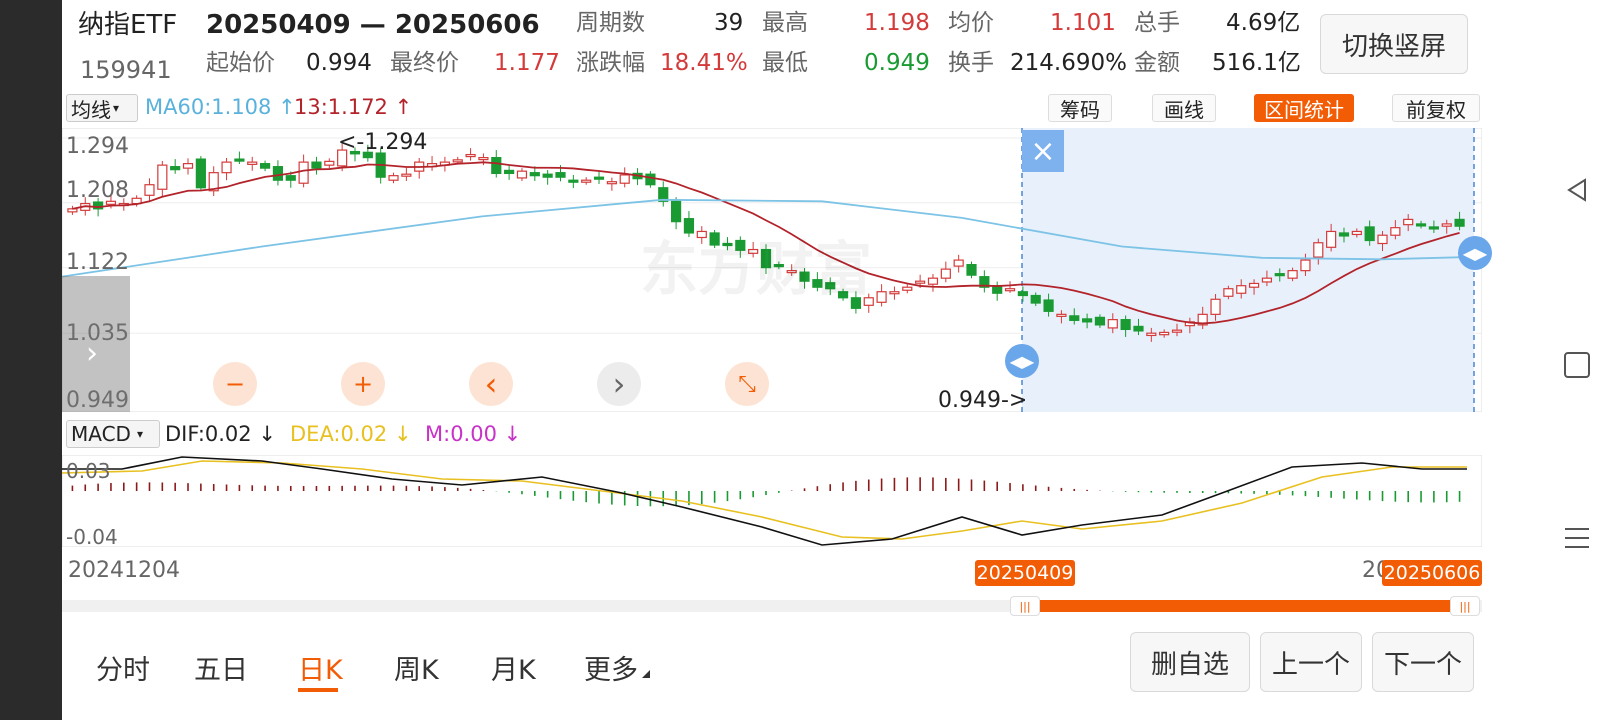 Image resolution: width=1612 pixels, height=720 pixels. Describe the element at coordinates (1244, 606) in the screenshot. I see `timeline-selected` at that location.